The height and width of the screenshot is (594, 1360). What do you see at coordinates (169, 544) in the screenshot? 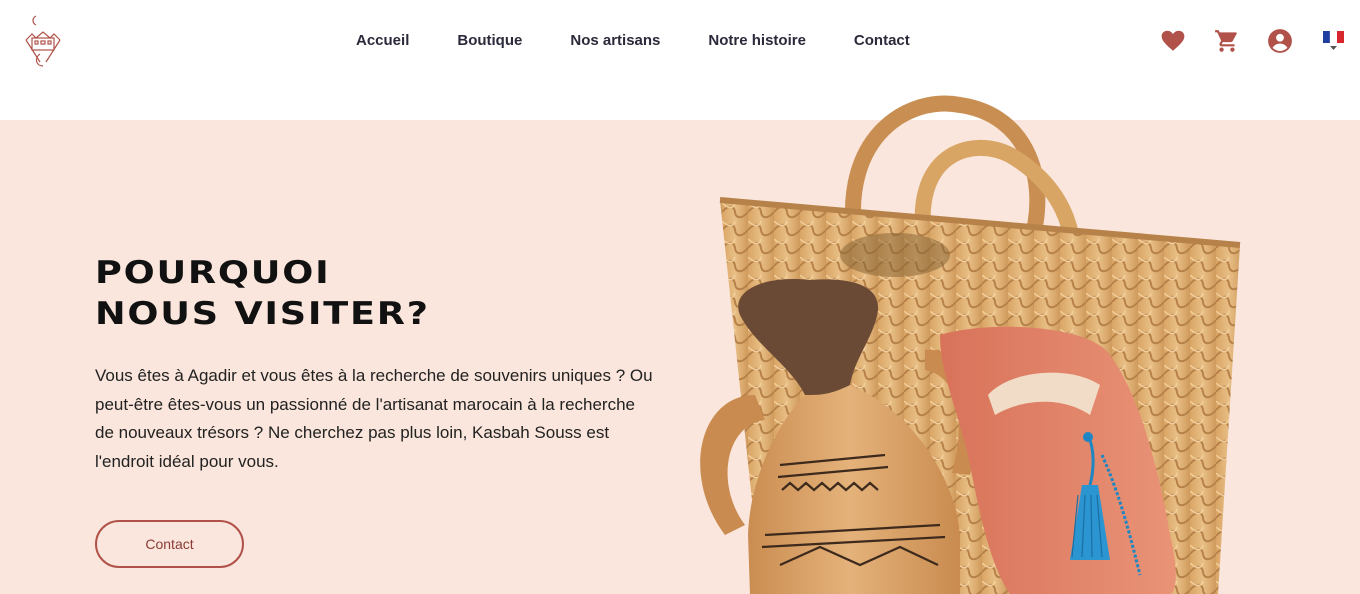
I see `contact-button: Contact` at bounding box center [169, 544].